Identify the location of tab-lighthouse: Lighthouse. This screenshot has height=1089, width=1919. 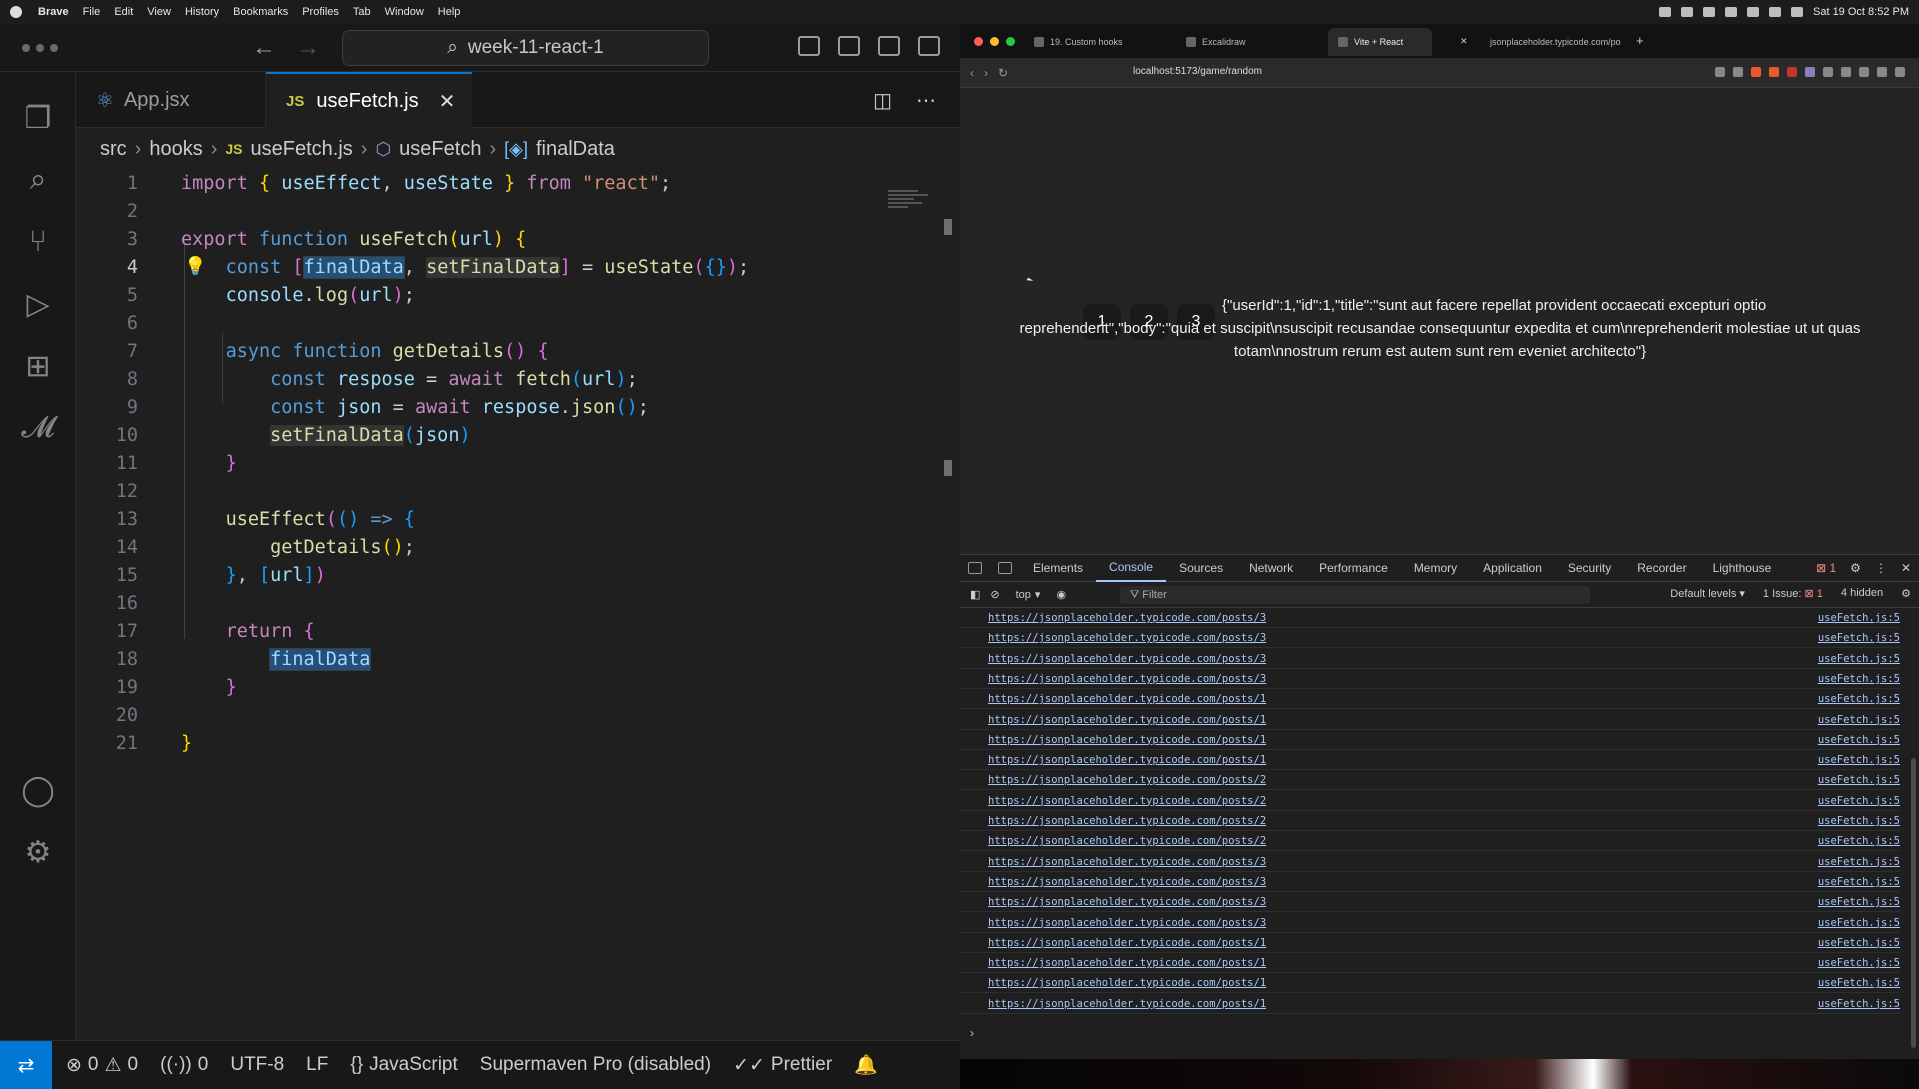
(1742, 568).